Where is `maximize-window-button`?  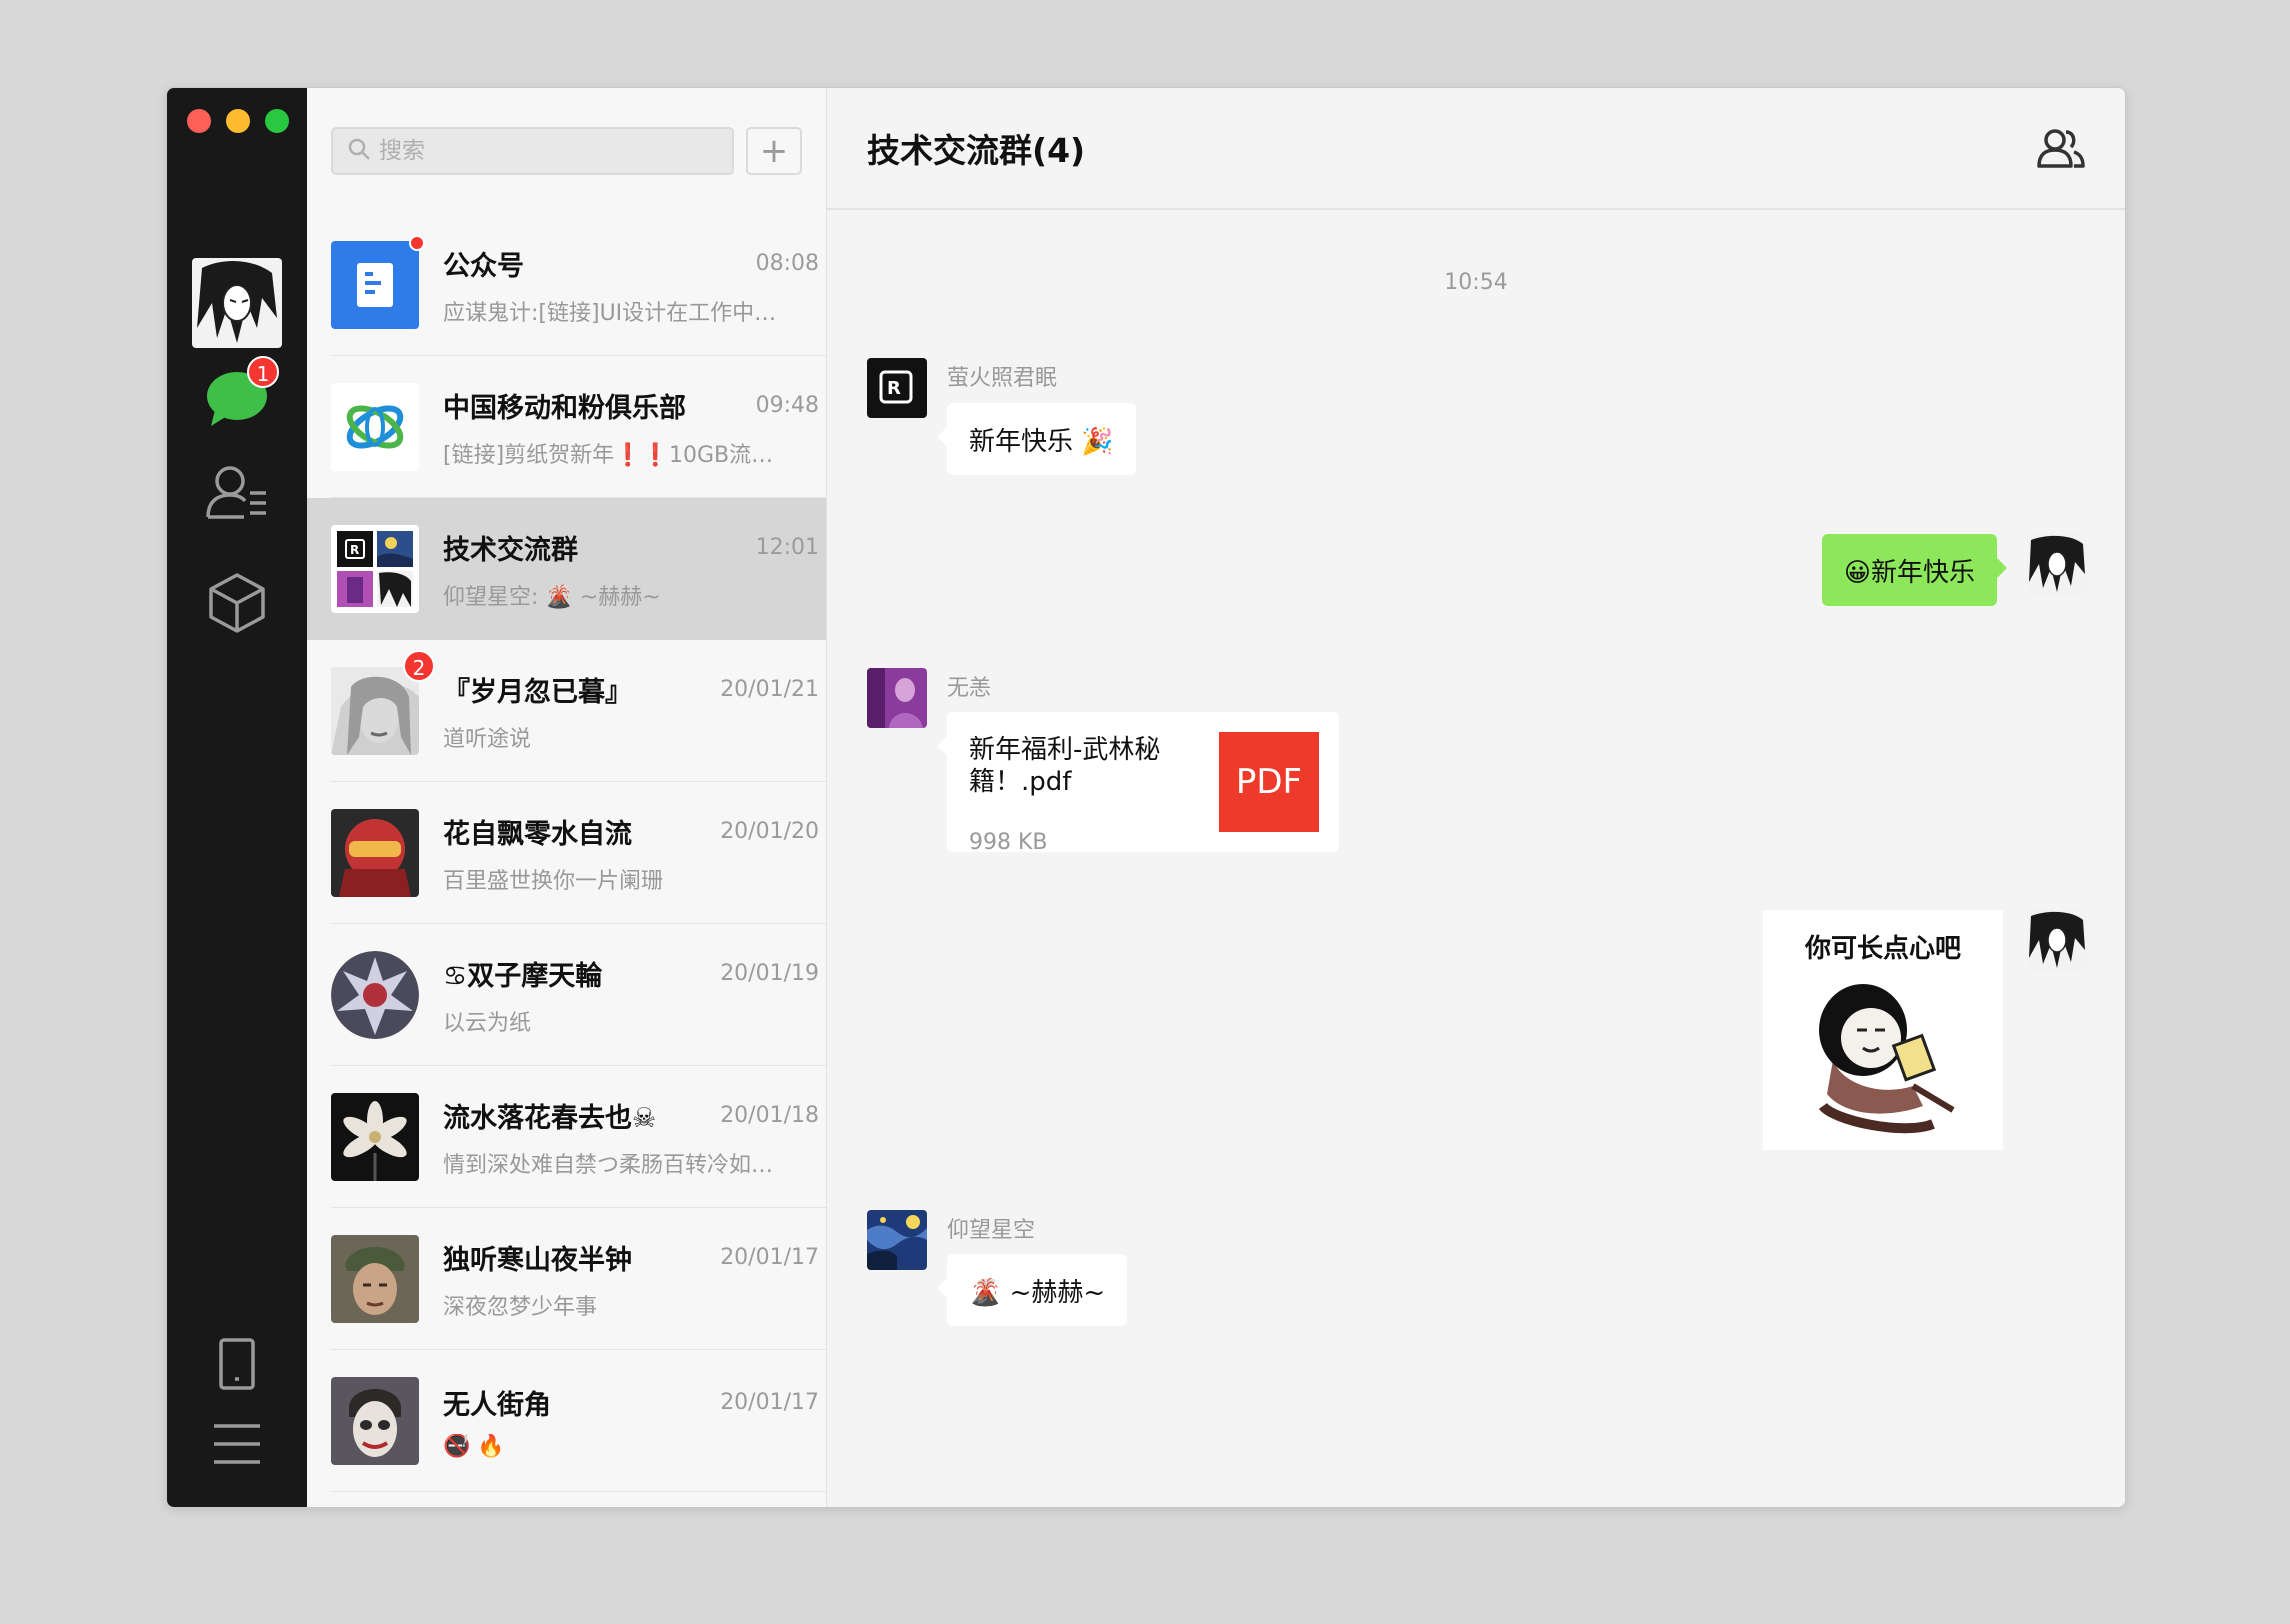 maximize-window-button is located at coordinates (277, 121).